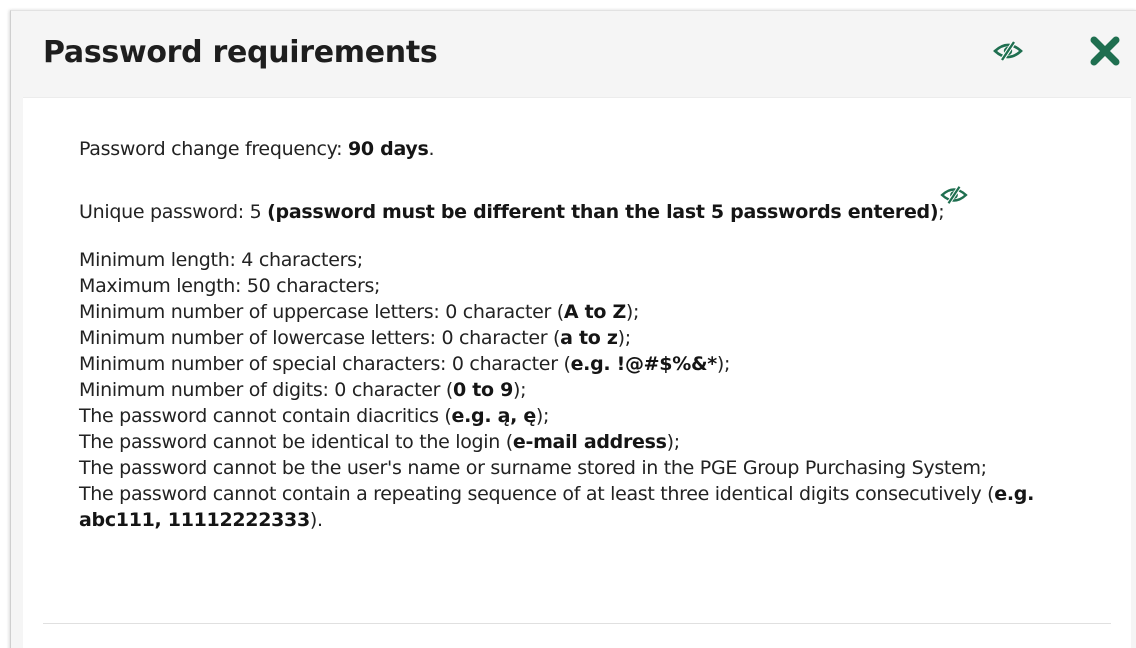  I want to click on dialog-header: Password requirements, so click(573, 53).